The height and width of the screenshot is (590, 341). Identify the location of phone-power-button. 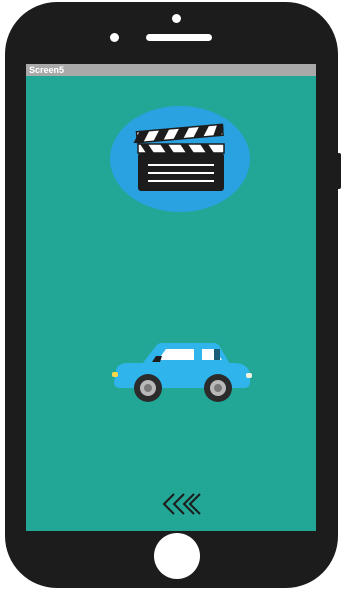
(338, 171).